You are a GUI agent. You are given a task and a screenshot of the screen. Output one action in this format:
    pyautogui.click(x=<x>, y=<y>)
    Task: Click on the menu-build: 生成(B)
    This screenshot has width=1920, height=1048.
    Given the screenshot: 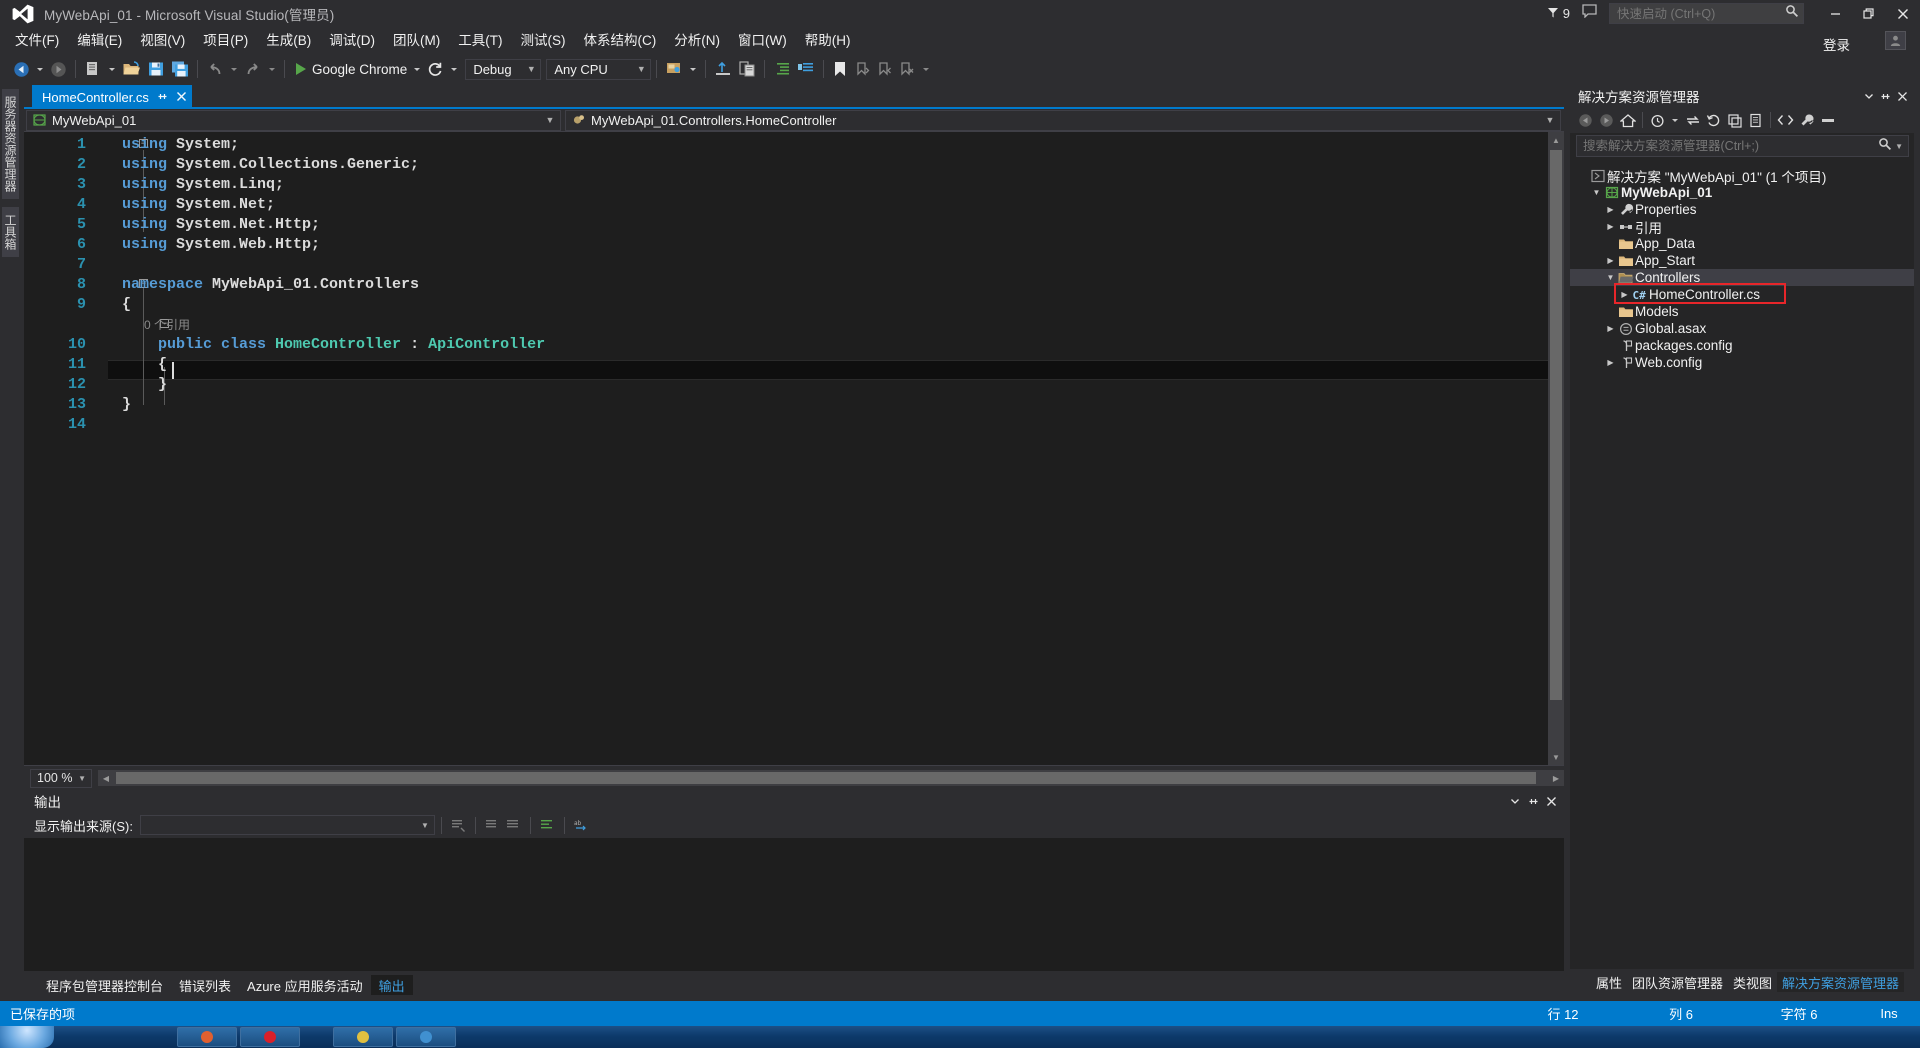 What is the action you would take?
    pyautogui.click(x=288, y=40)
    